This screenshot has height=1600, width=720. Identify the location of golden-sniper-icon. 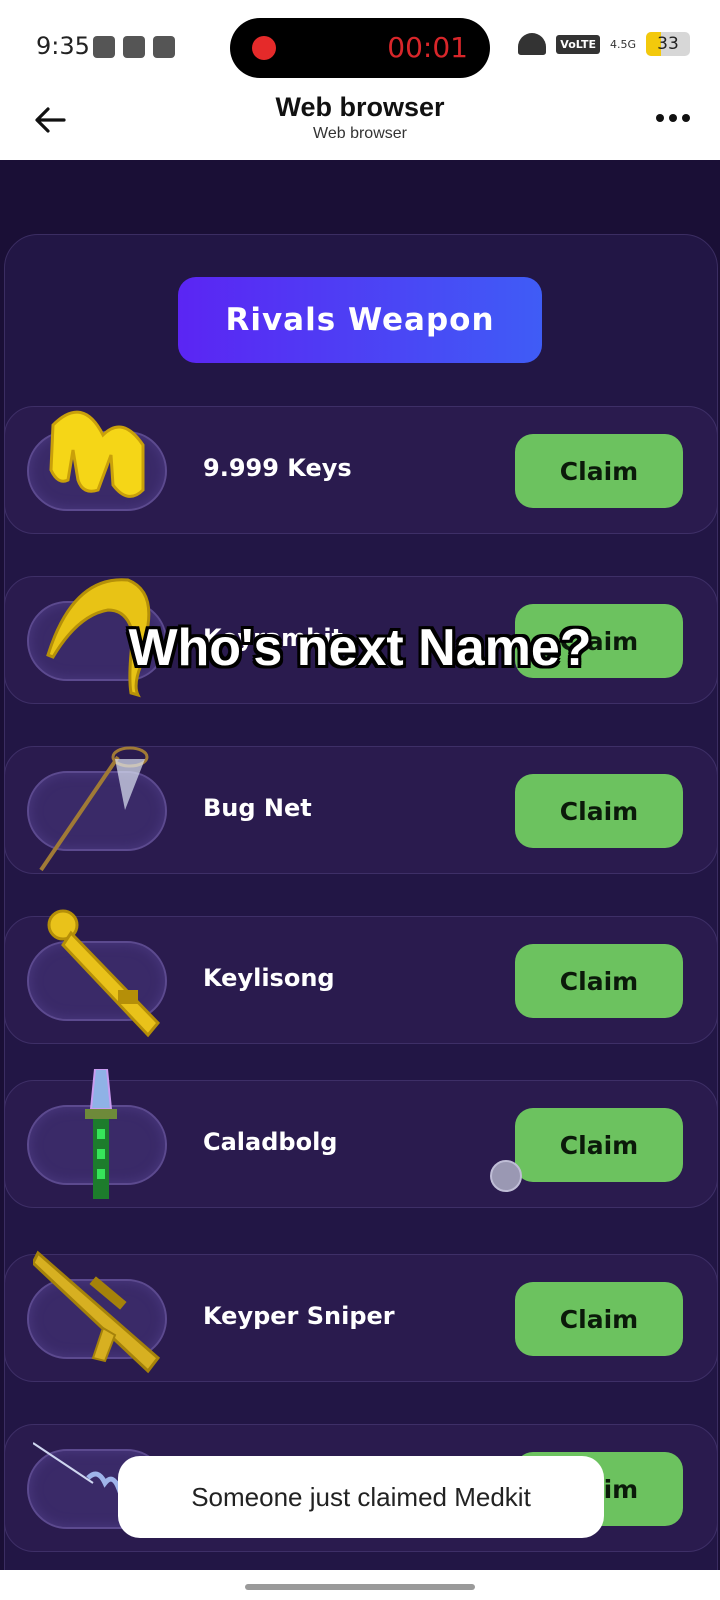
(97, 1312).